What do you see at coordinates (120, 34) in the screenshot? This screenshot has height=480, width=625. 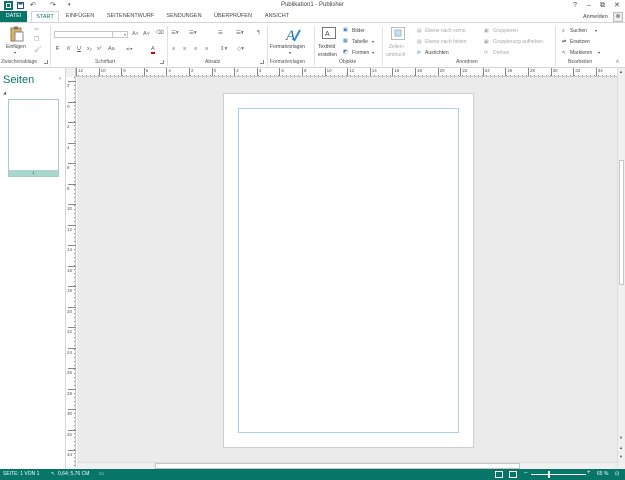 I see `font-size-combo: ▾` at bounding box center [120, 34].